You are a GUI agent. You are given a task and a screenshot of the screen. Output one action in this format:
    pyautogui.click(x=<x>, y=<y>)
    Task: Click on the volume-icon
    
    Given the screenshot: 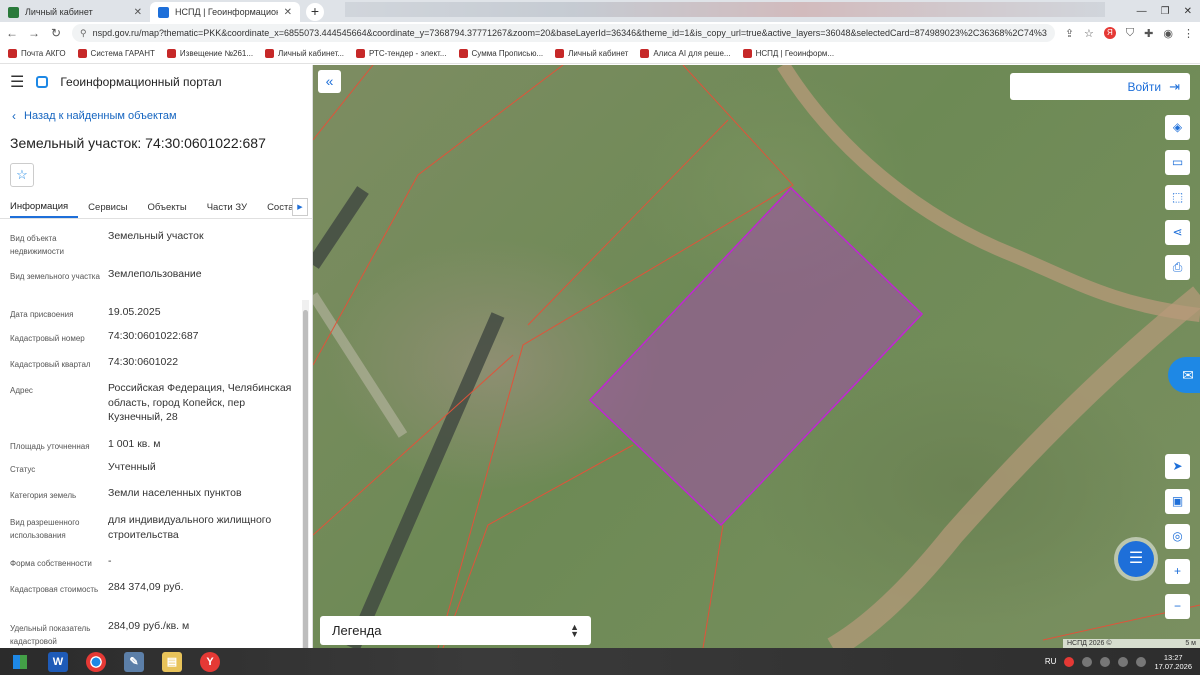 What is the action you would take?
    pyautogui.click(x=1141, y=661)
    